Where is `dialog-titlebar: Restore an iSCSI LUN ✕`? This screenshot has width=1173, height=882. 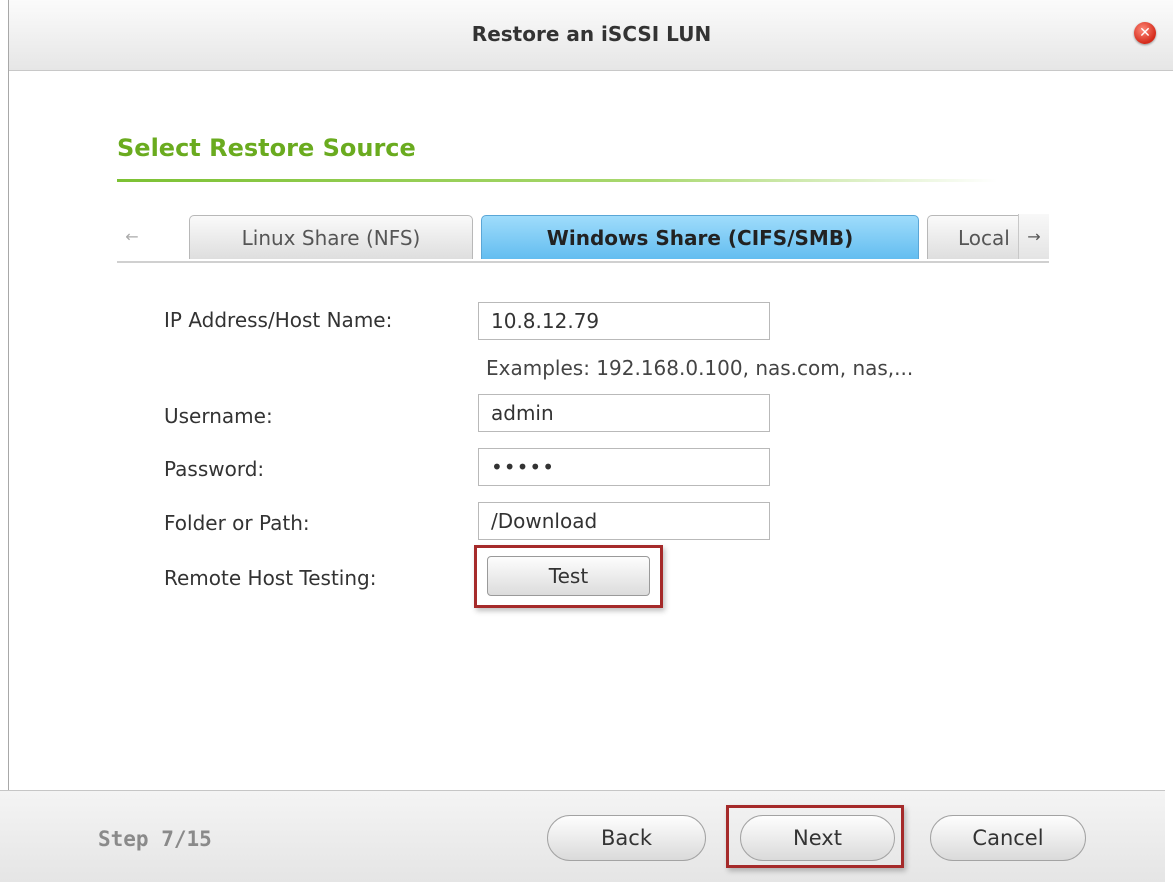 dialog-titlebar: Restore an iSCSI LUN ✕ is located at coordinates (591, 35).